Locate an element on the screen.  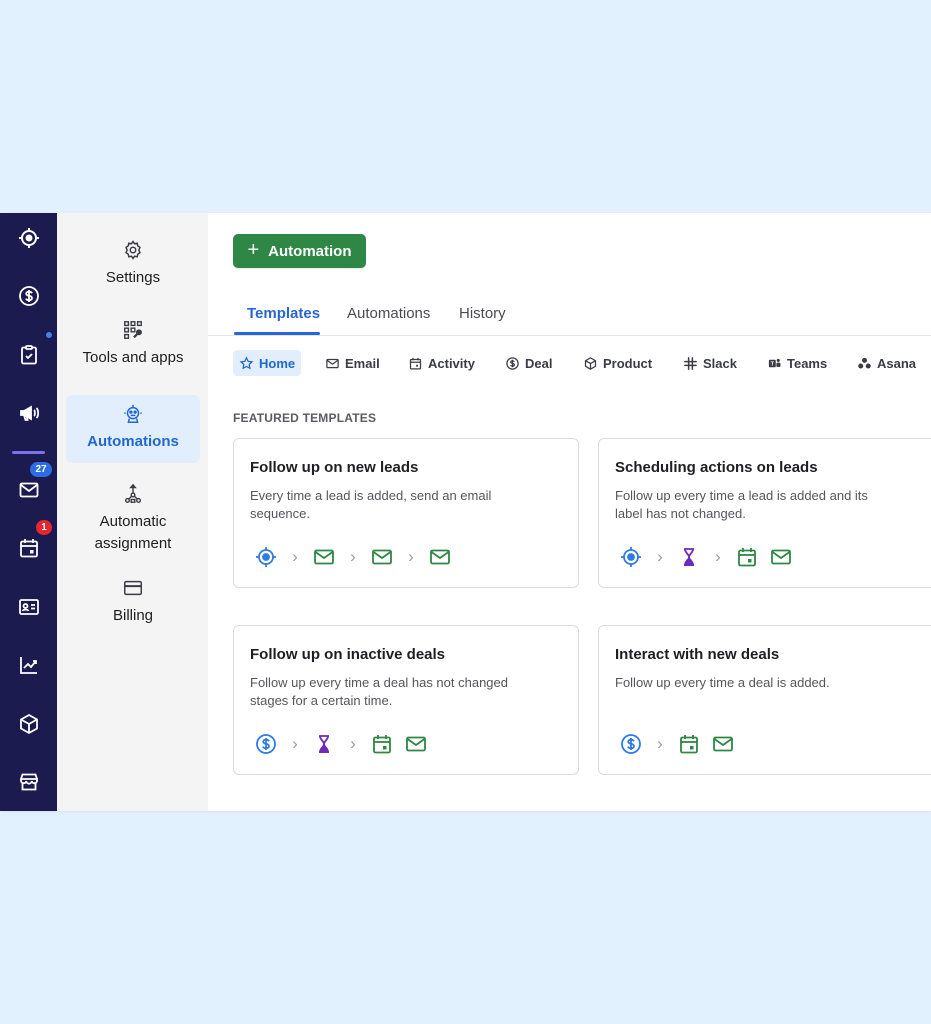
rail-mail is located at coordinates (28, 490).